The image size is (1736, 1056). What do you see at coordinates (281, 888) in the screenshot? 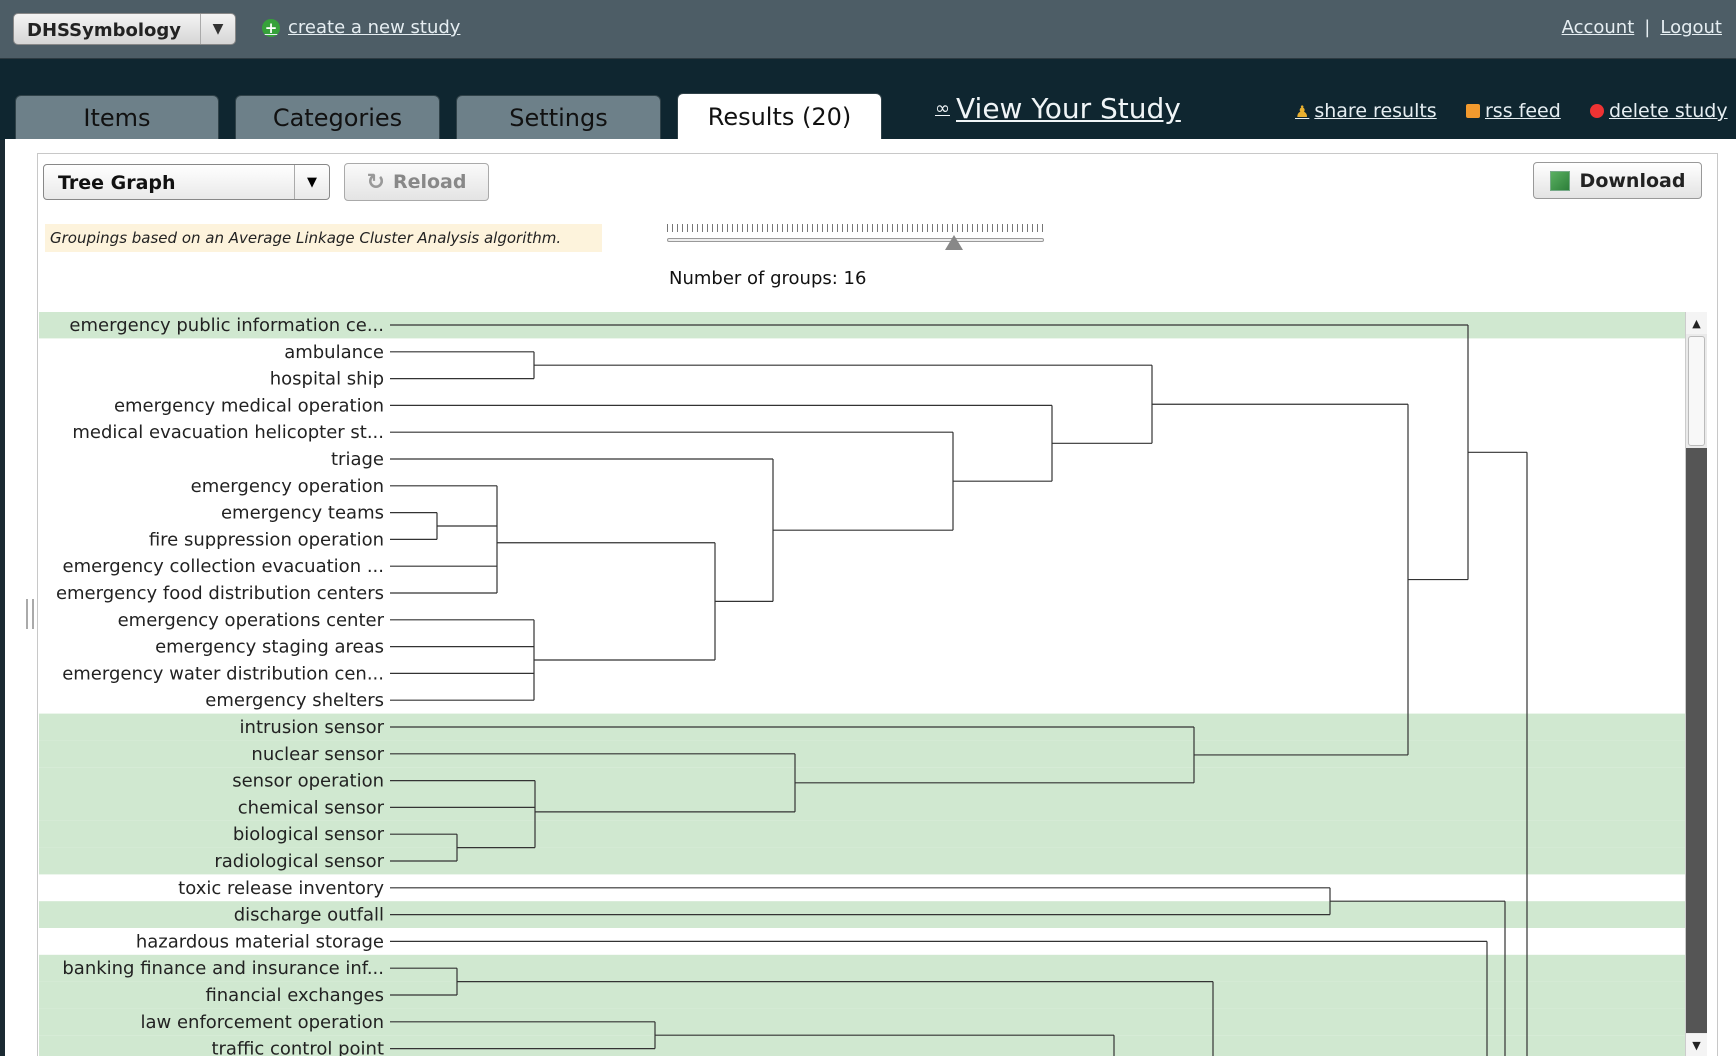
I see `tree-leaf-label: toxic release inventory` at bounding box center [281, 888].